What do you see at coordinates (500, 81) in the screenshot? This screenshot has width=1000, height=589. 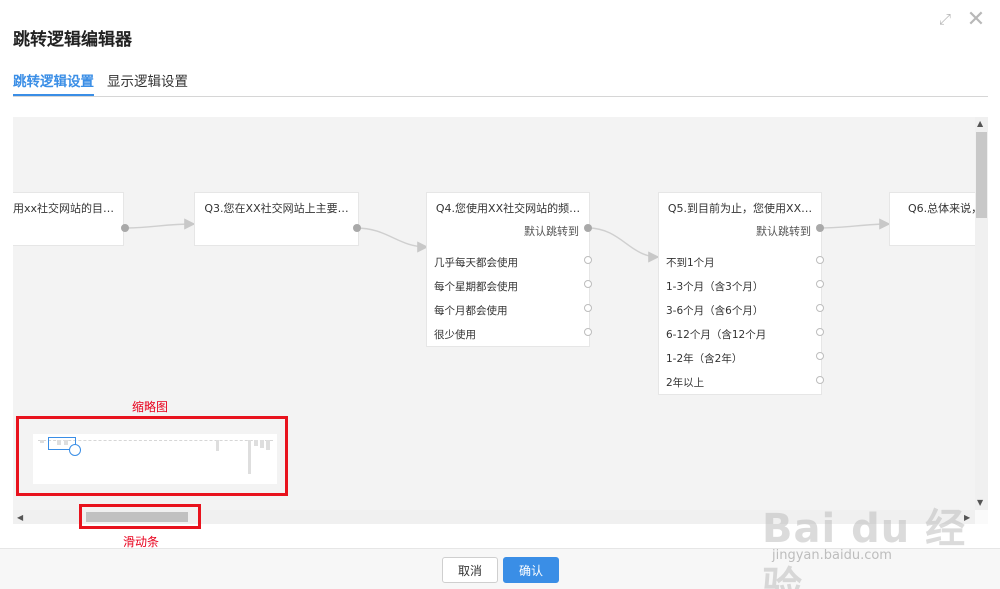 I see `tab-bar: 跳转逻辑设置 显示逻辑设置` at bounding box center [500, 81].